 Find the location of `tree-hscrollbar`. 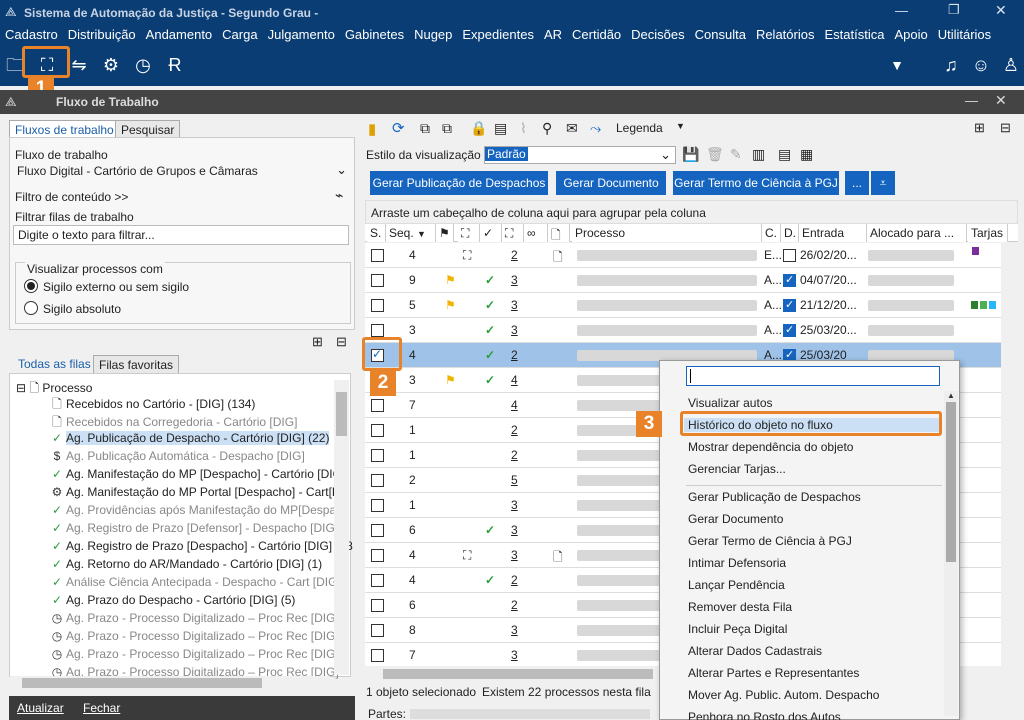

tree-hscrollbar is located at coordinates (170, 683).